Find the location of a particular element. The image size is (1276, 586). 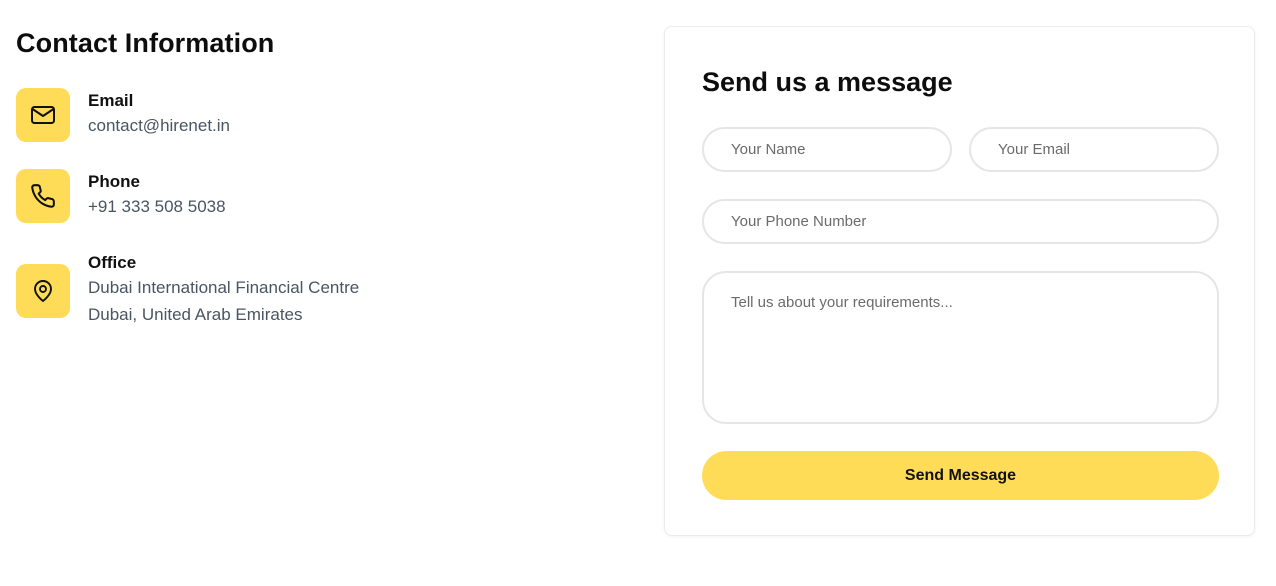

email-label: Email is located at coordinates (111, 100).